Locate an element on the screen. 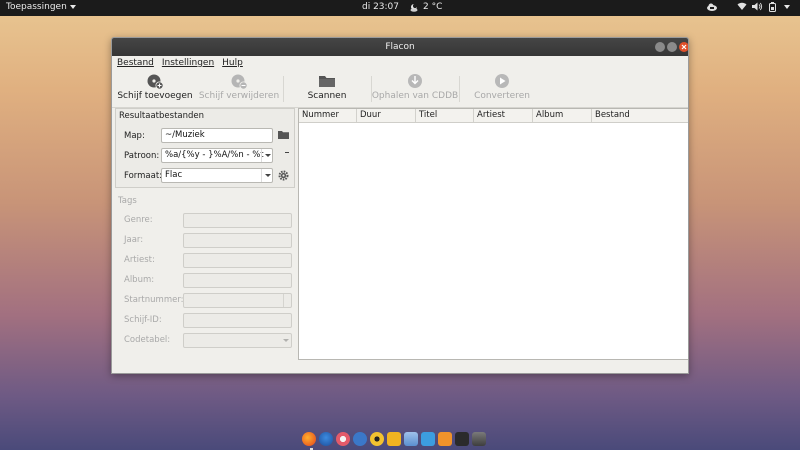  dock is located at coordinates (394, 439).